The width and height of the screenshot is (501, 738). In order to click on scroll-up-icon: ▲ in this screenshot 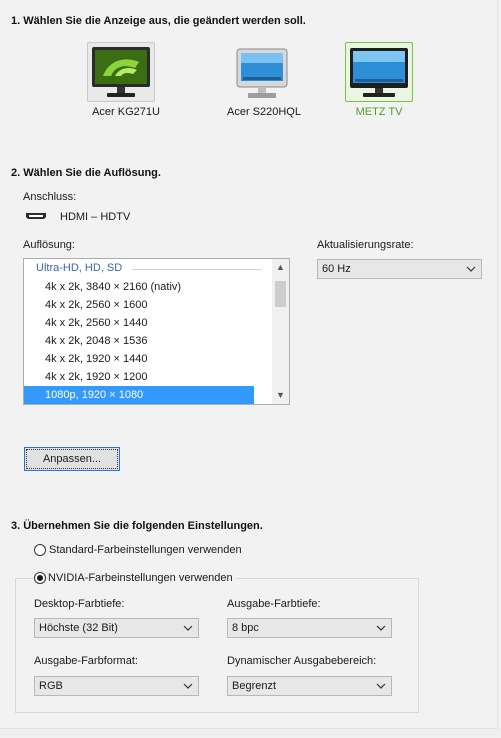, I will do `click(280, 267)`.